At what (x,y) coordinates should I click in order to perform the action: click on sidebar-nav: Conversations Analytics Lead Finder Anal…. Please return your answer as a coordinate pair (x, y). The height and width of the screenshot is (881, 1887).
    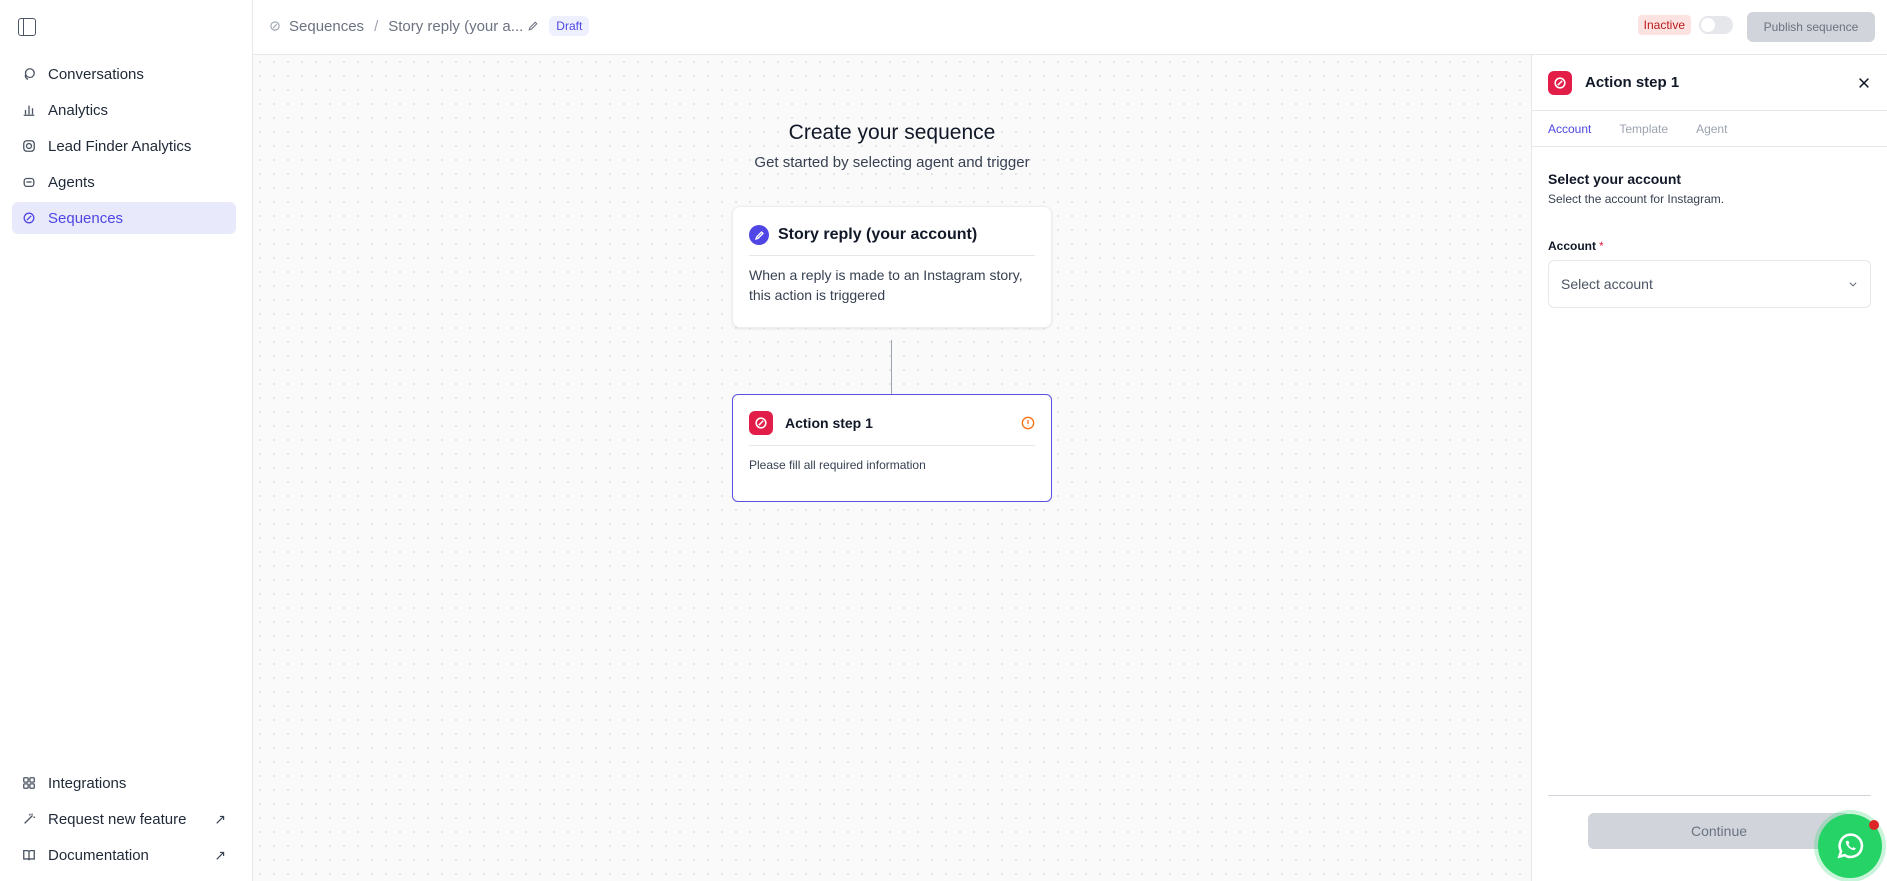
    Looking at the image, I should click on (124, 148).